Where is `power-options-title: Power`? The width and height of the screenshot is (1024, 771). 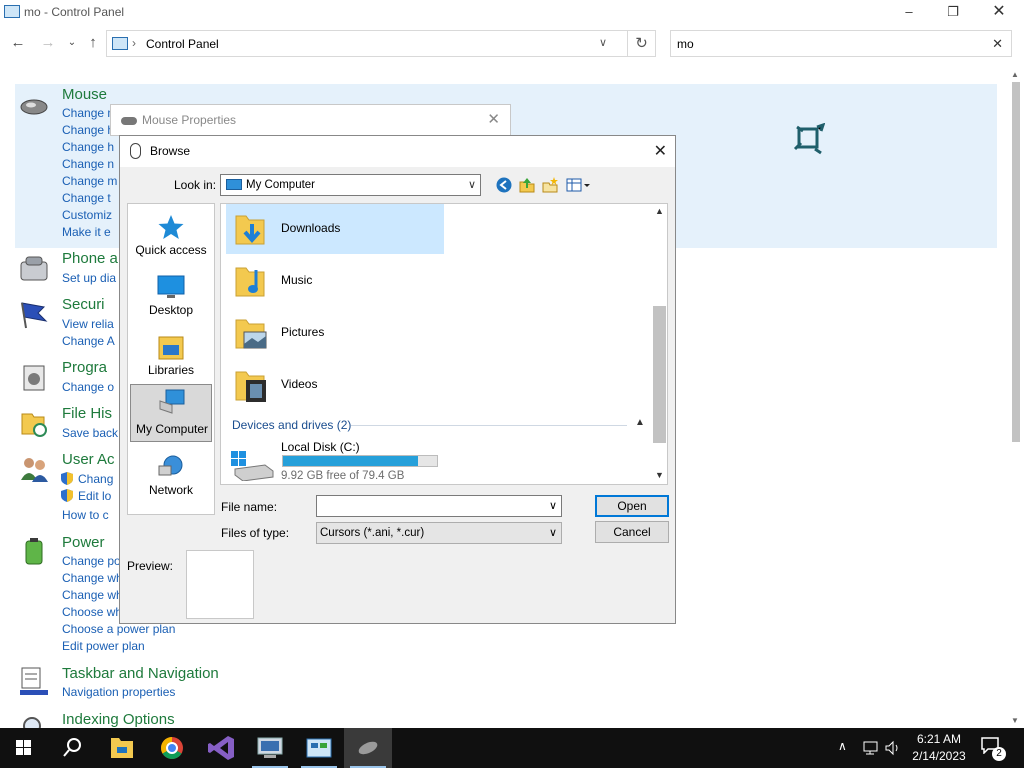 power-options-title: Power is located at coordinates (83, 542).